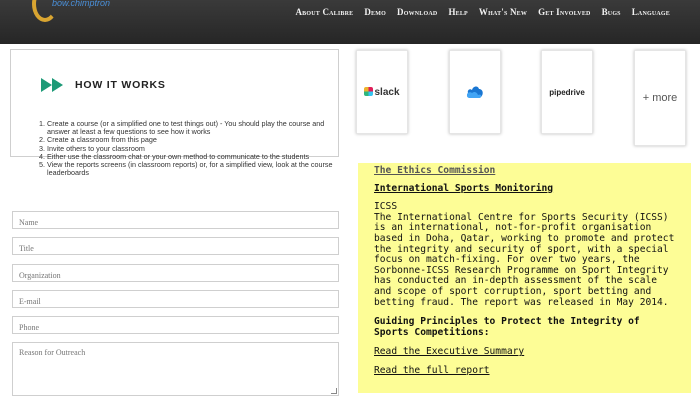 This screenshot has height=400, width=700. Describe the element at coordinates (457, 12) in the screenshot. I see `nav-help: Help` at that location.